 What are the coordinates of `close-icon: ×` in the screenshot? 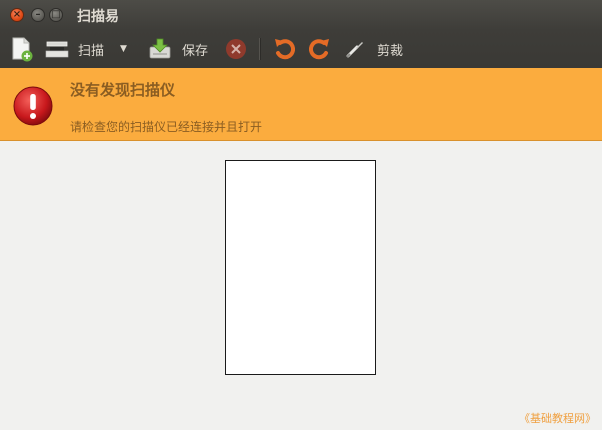 It's located at (17, 14).